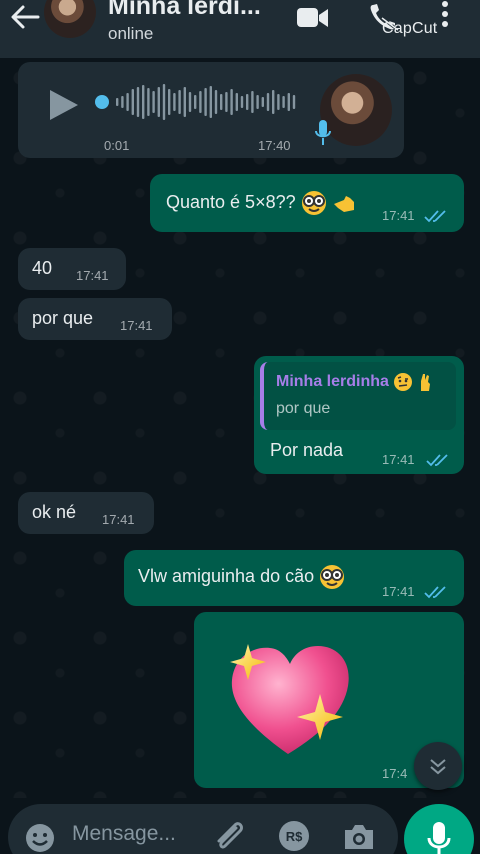  I want to click on record-voice-button, so click(439, 829).